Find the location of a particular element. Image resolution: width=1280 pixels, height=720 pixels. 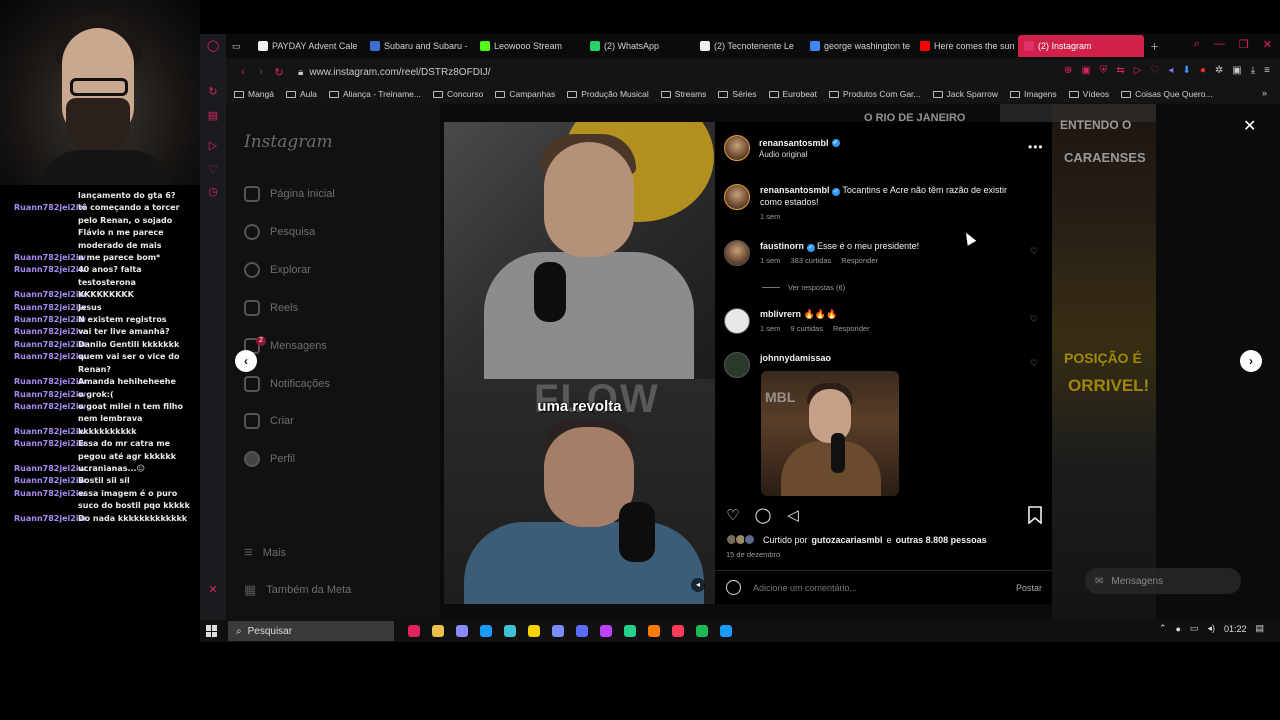

messages-pill: ✉ Mensagens is located at coordinates (1163, 581).